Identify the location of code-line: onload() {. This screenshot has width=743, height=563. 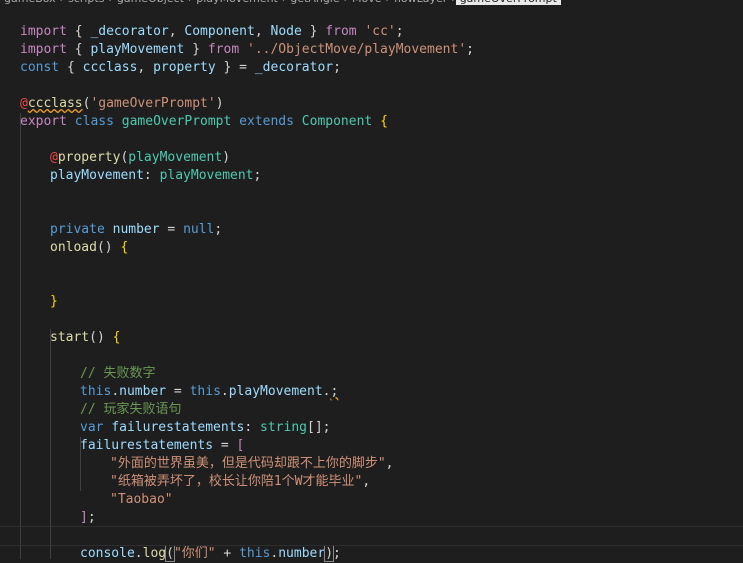
(89, 238).